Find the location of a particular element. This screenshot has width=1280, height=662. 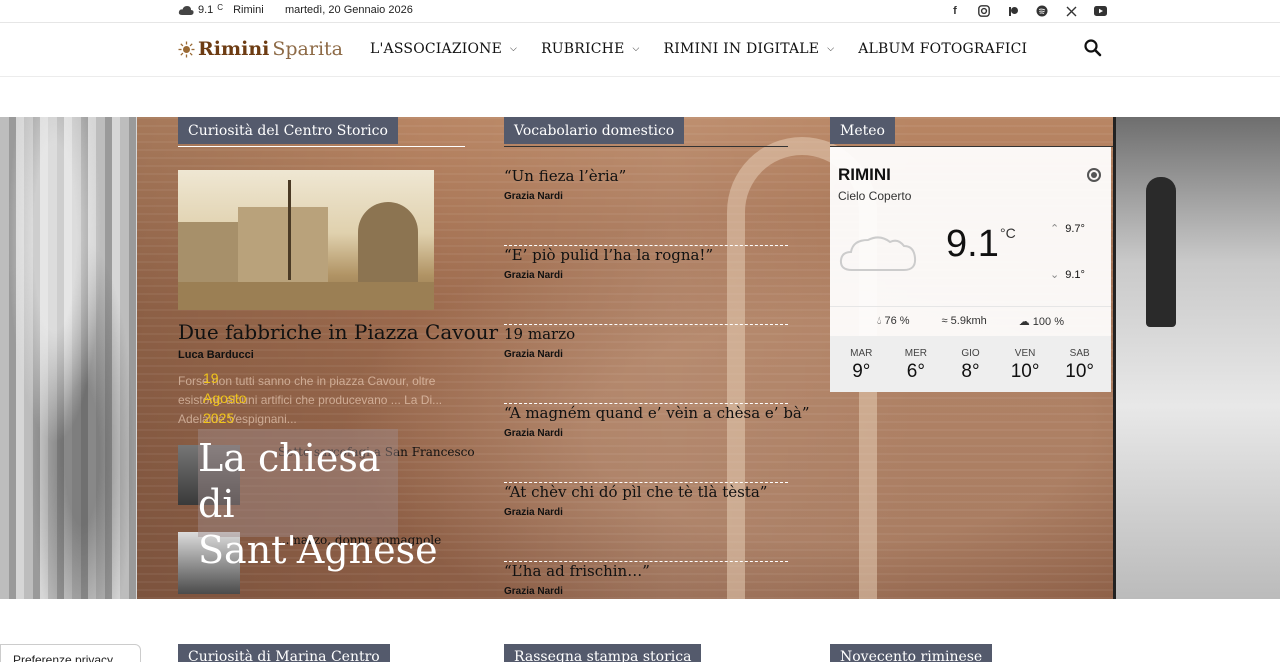

forecast-day: SAB 10° is located at coordinates (1080, 364).